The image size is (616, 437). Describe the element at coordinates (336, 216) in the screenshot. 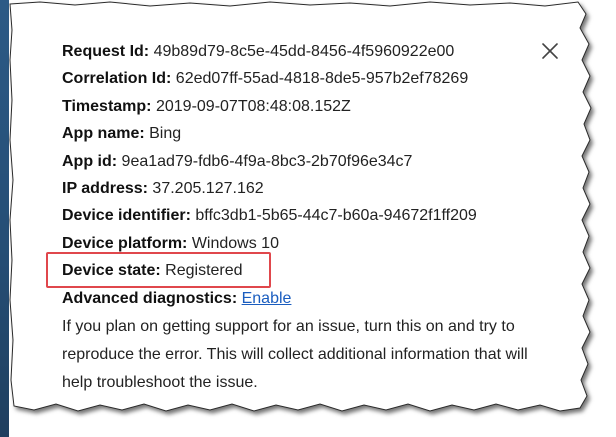

I see `device-identifier-value: bffc3db1-5b65-44c7-b60a-94672f1ff209` at that location.